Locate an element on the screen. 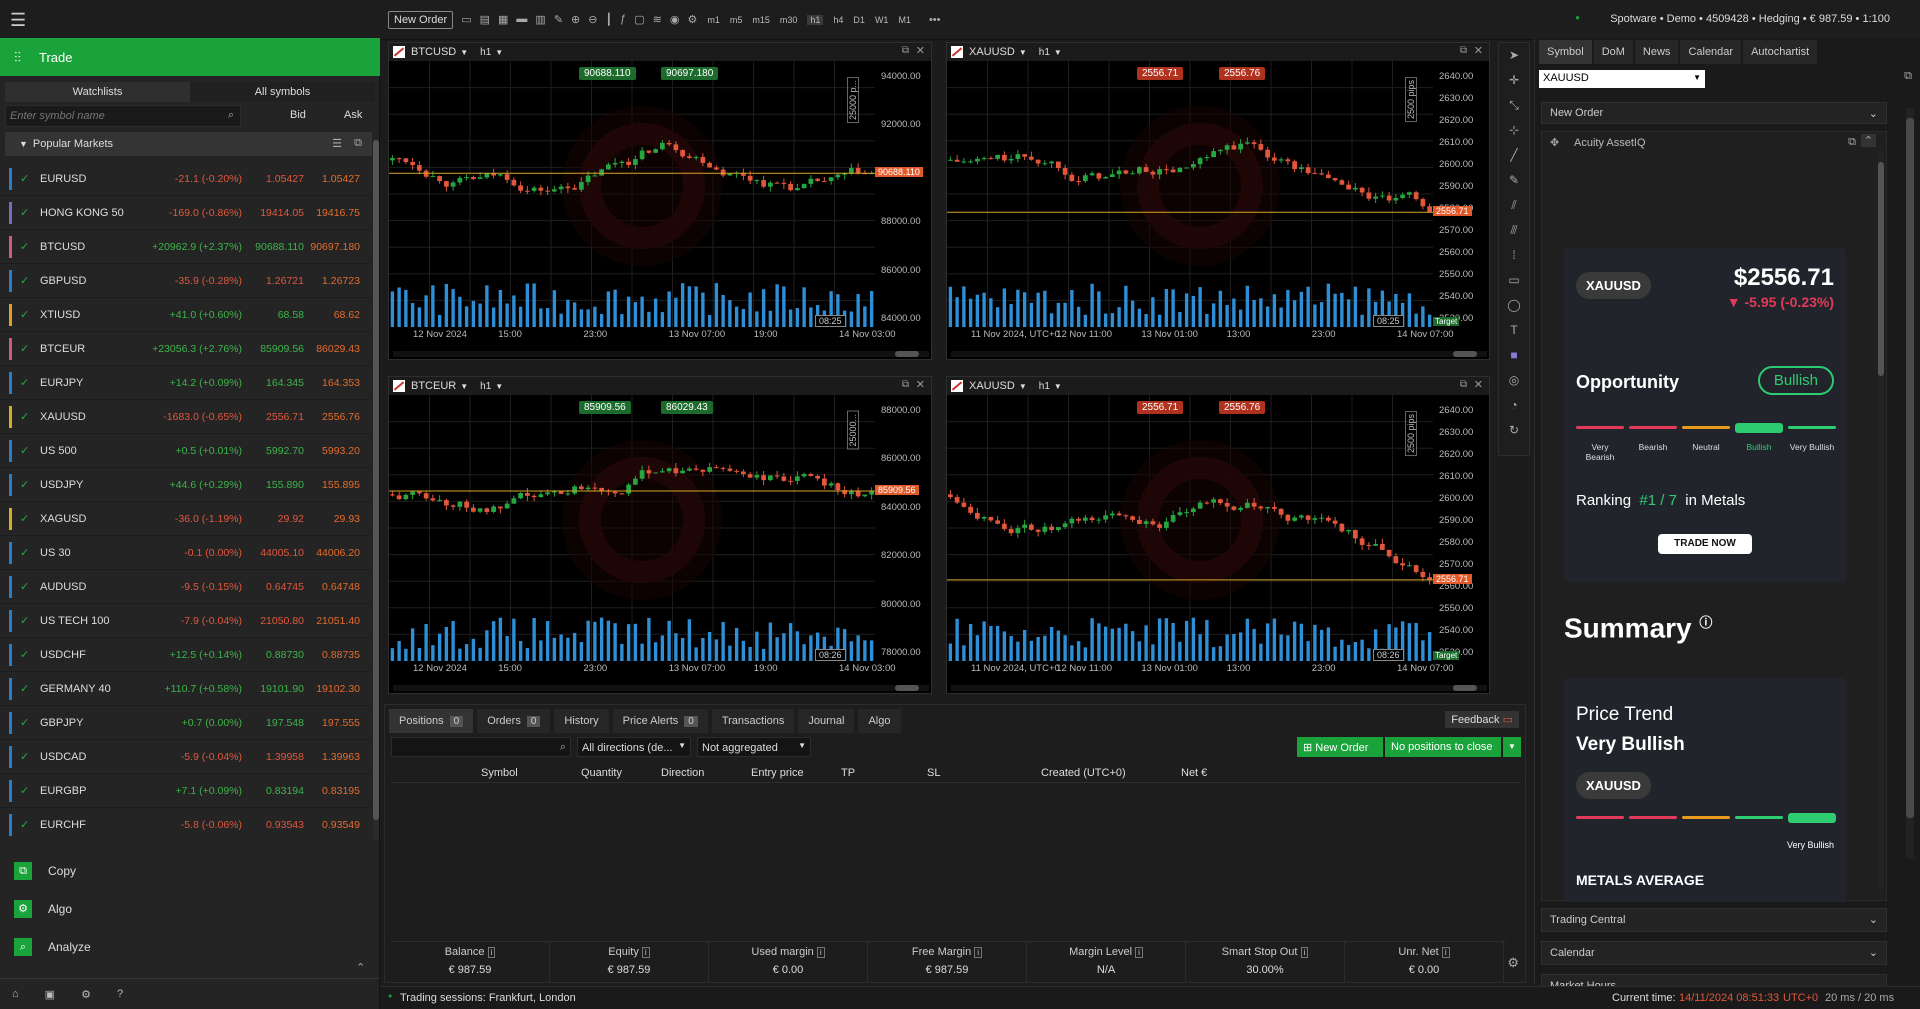  new-order-button: ⊞ New Order is located at coordinates (1340, 747).